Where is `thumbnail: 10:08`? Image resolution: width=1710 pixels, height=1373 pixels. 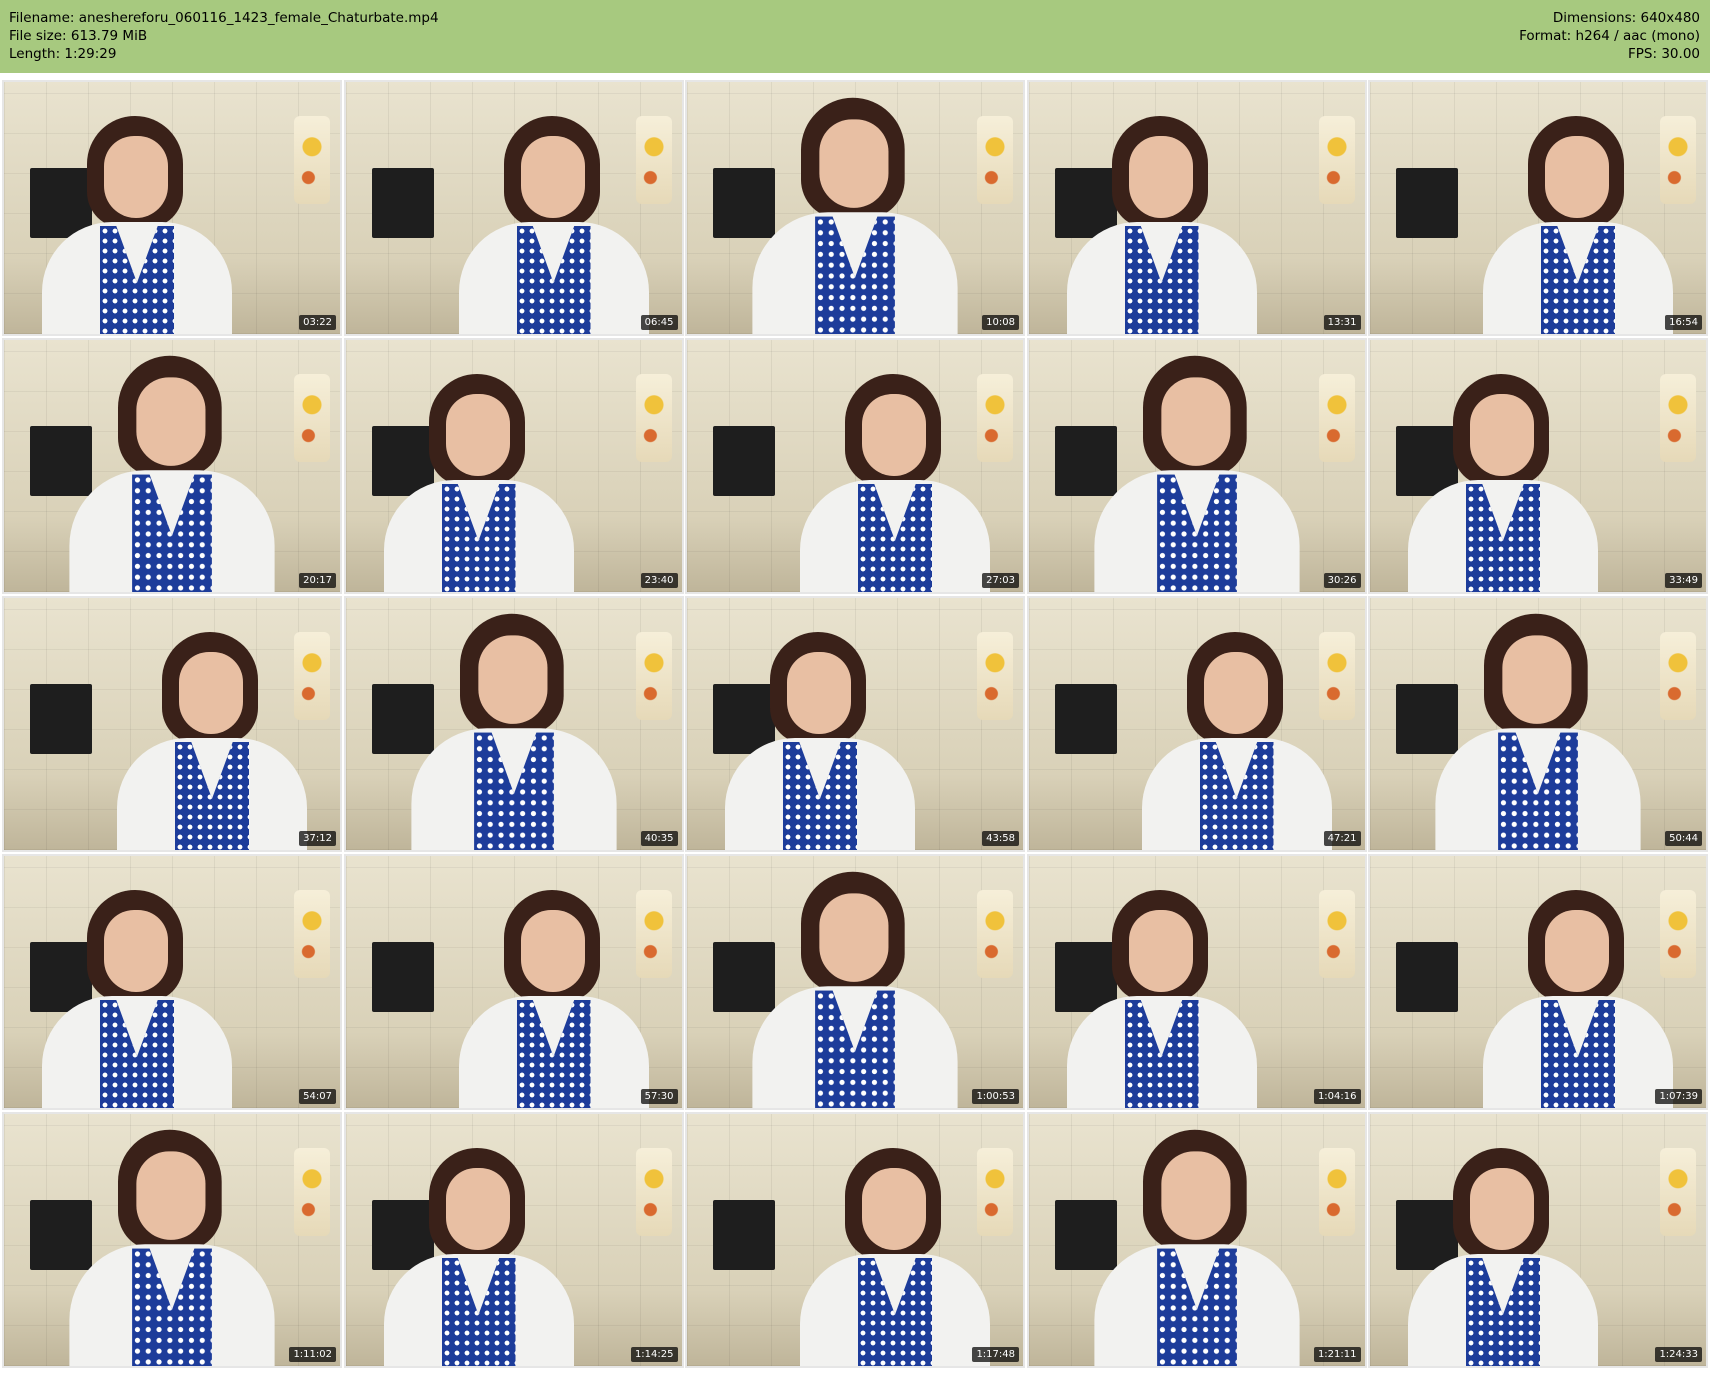 thumbnail: 10:08 is located at coordinates (855, 208).